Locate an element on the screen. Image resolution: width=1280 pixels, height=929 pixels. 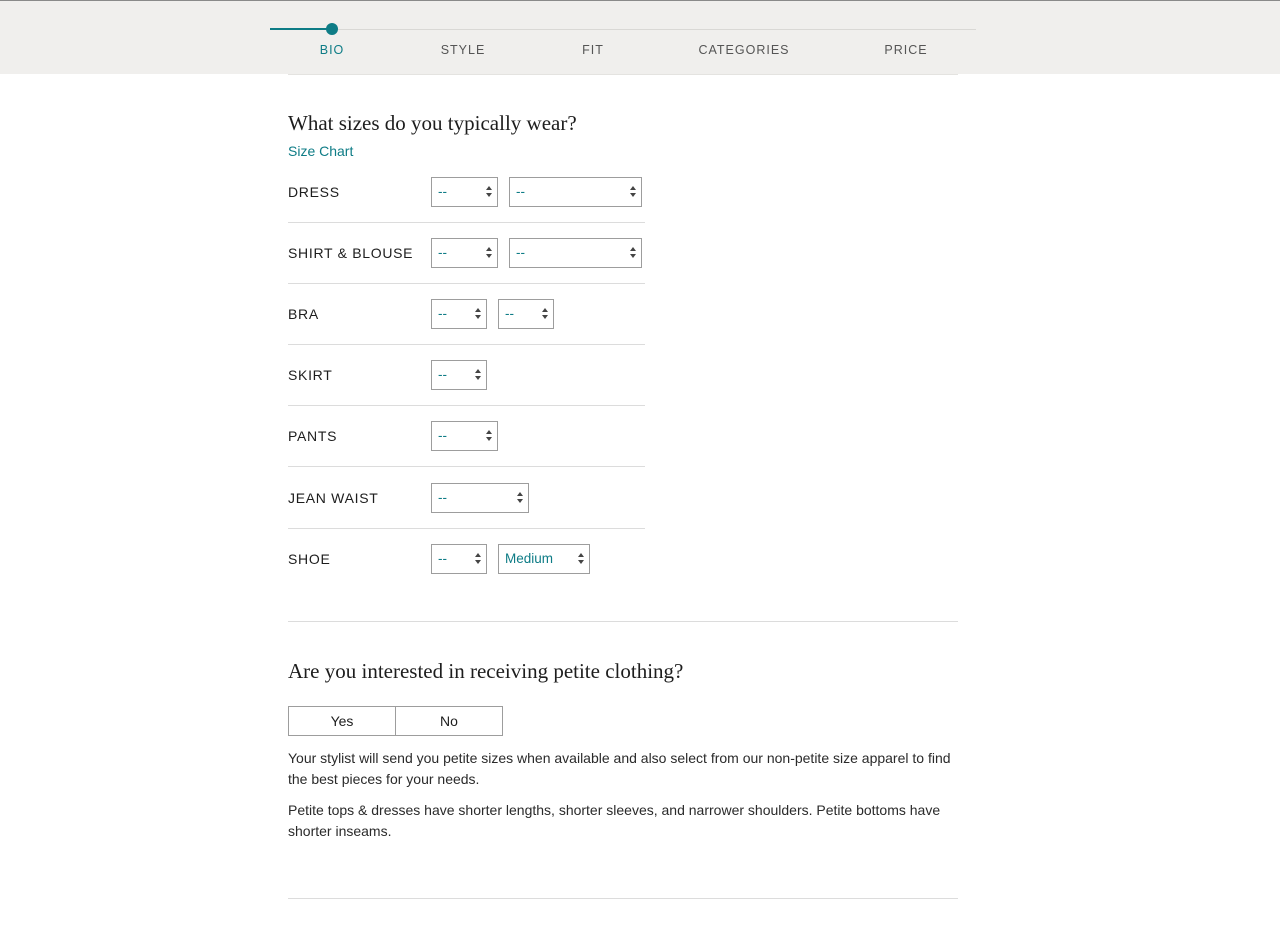
select-value: Medium is located at coordinates (529, 558).